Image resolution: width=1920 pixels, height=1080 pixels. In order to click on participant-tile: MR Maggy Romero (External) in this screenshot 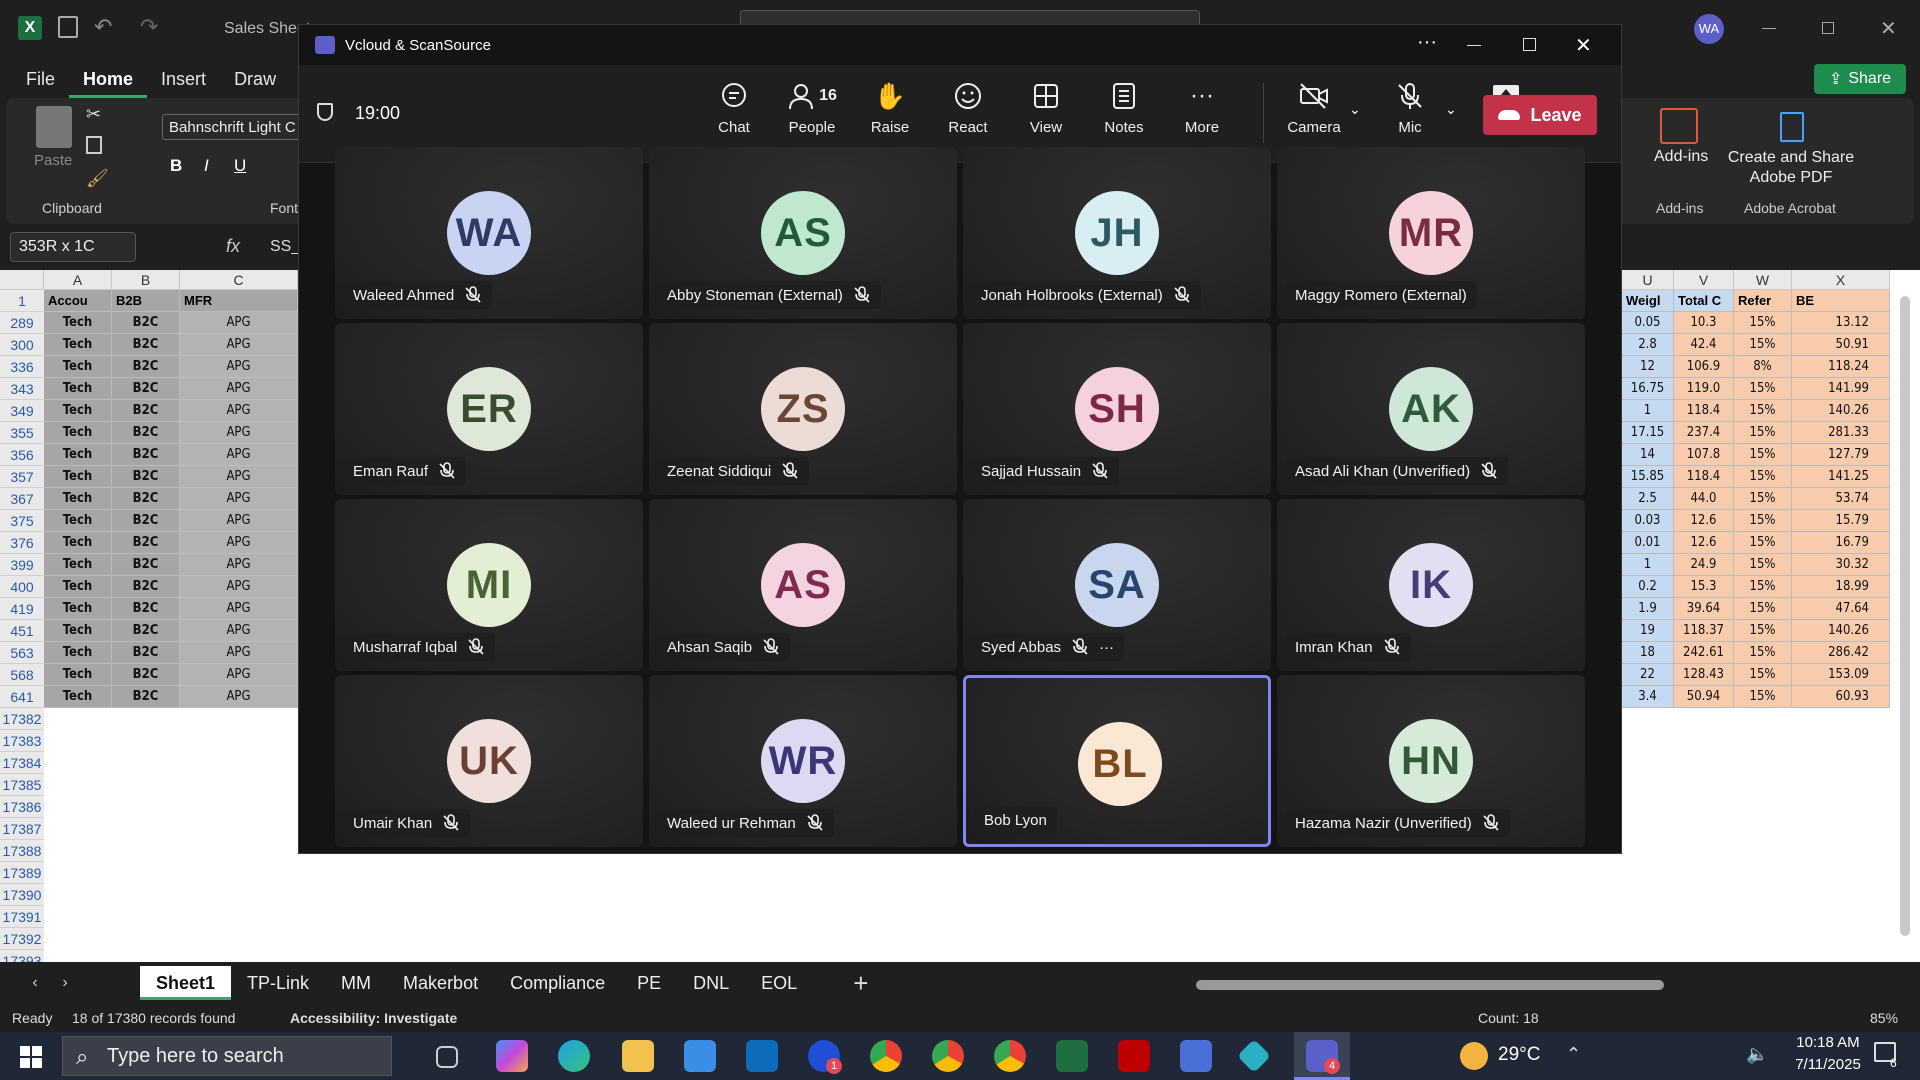, I will do `click(1431, 233)`.